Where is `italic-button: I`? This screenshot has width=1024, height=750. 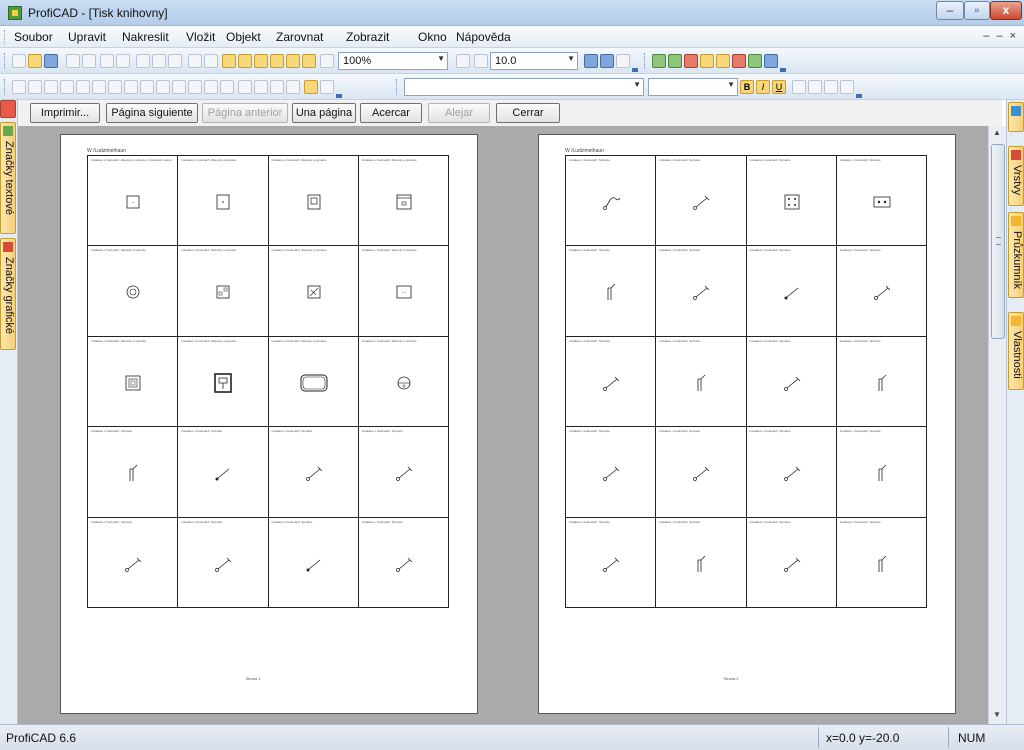
italic-button: I is located at coordinates (763, 87).